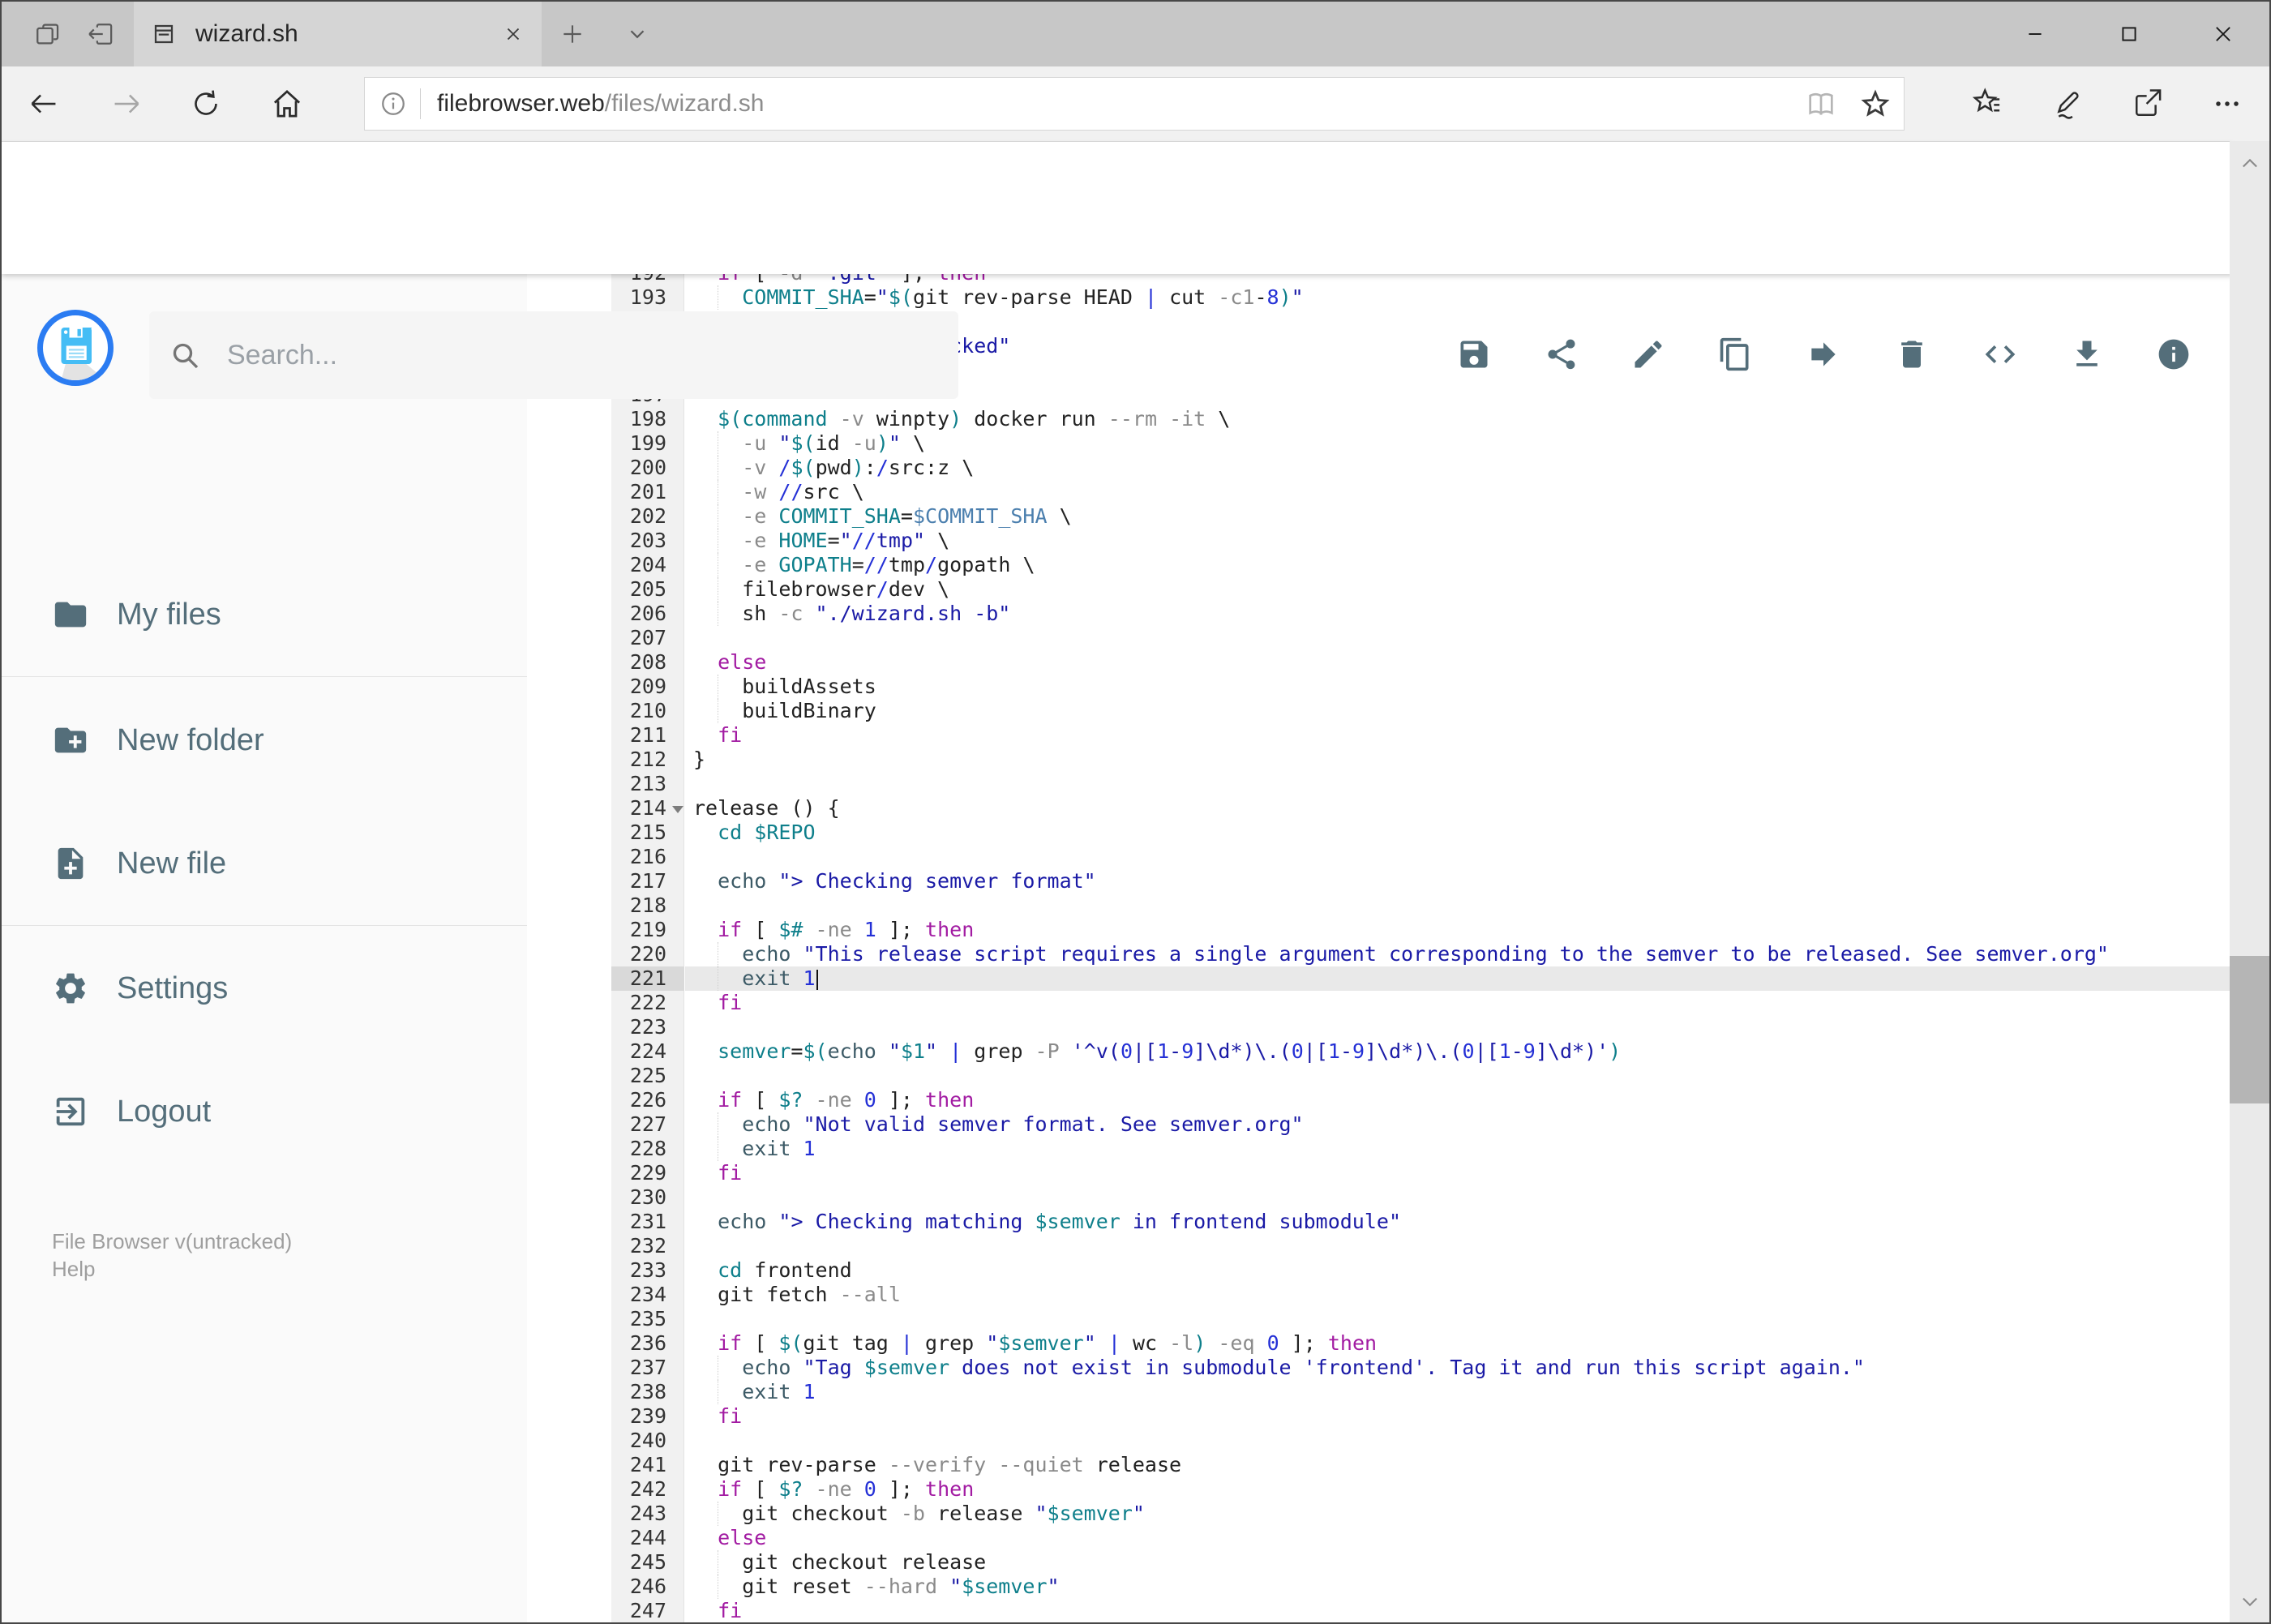 This screenshot has width=2271, height=1624. Describe the element at coordinates (265, 988) in the screenshot. I see `sidebar-item-settings: Settings` at that location.